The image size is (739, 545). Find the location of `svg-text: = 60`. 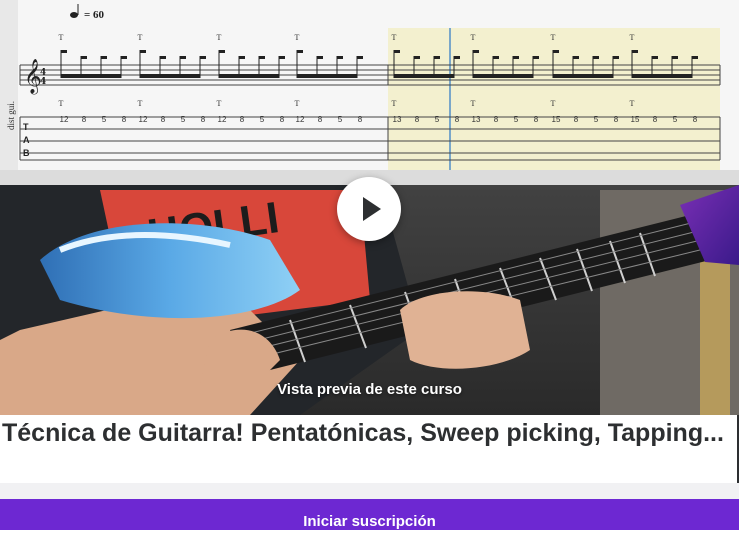

svg-text: = 60 is located at coordinates (94, 15).